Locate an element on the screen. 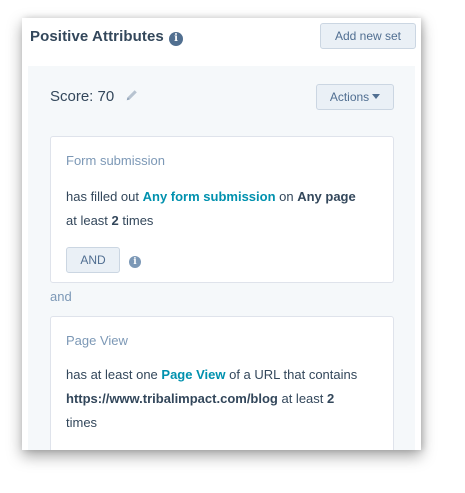 The image size is (465, 493). criteria-text: has at least one is located at coordinates (114, 374).